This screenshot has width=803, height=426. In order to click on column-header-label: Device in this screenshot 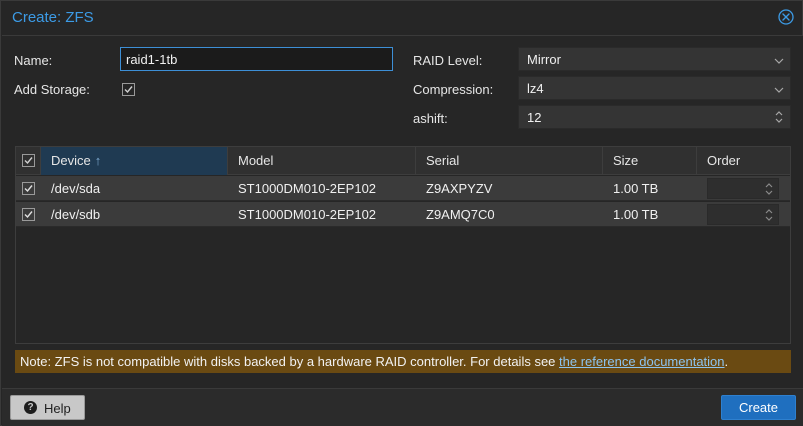, I will do `click(71, 160)`.